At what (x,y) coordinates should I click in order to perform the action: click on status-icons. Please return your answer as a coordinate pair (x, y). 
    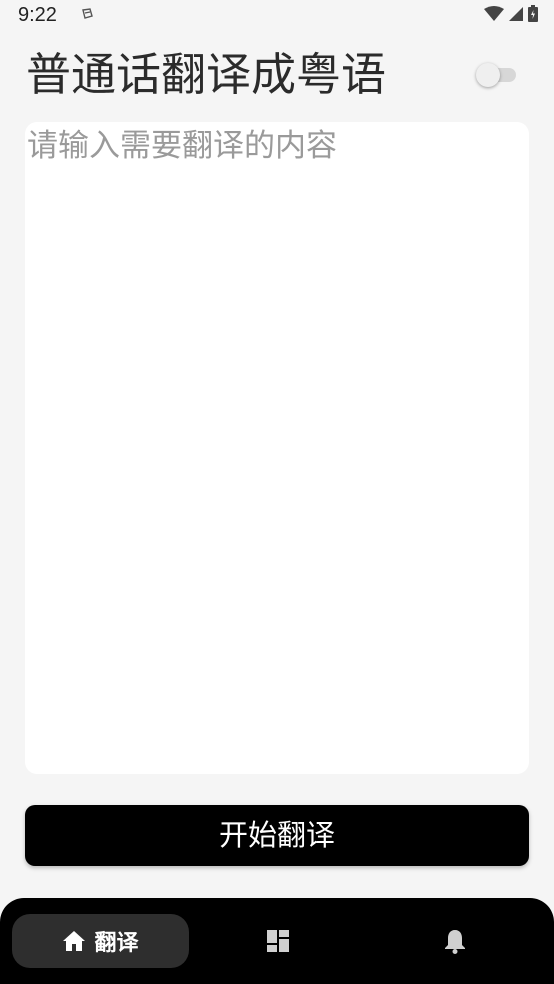
    Looking at the image, I should click on (511, 13).